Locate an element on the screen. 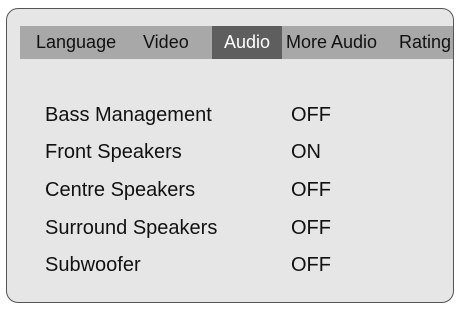 Image resolution: width=462 pixels, height=311 pixels. tab-more-audio: More Audio is located at coordinates (339, 42).